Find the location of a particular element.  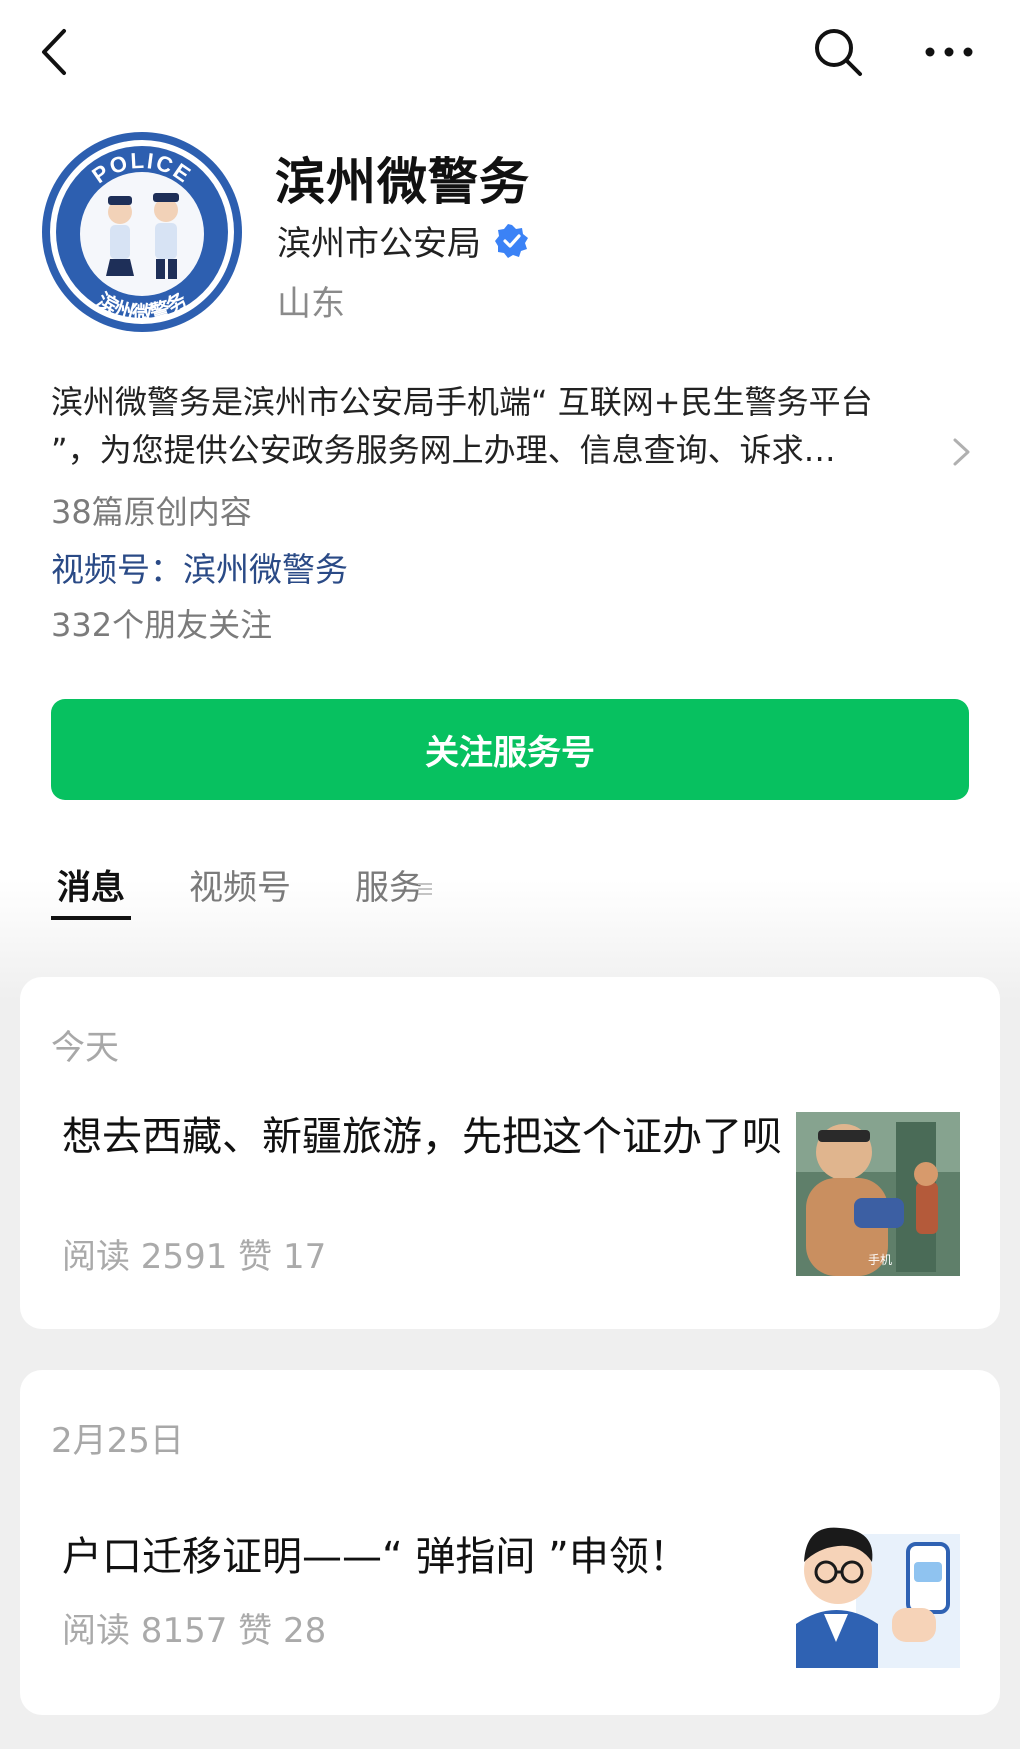

organization-line: 滨州市公安局 is located at coordinates (403, 240).